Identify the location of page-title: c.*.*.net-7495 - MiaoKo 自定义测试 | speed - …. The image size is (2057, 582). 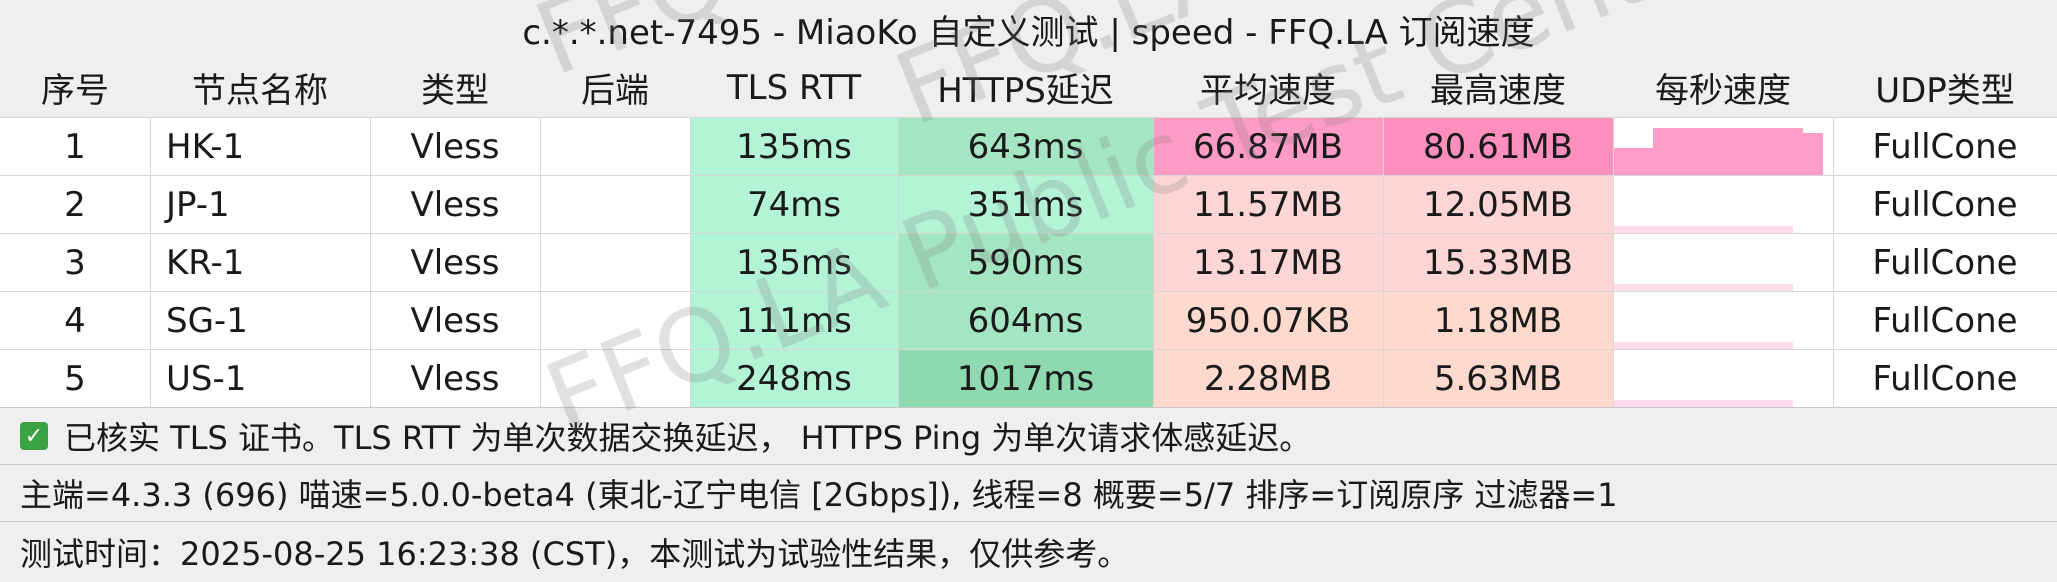
(1028, 29).